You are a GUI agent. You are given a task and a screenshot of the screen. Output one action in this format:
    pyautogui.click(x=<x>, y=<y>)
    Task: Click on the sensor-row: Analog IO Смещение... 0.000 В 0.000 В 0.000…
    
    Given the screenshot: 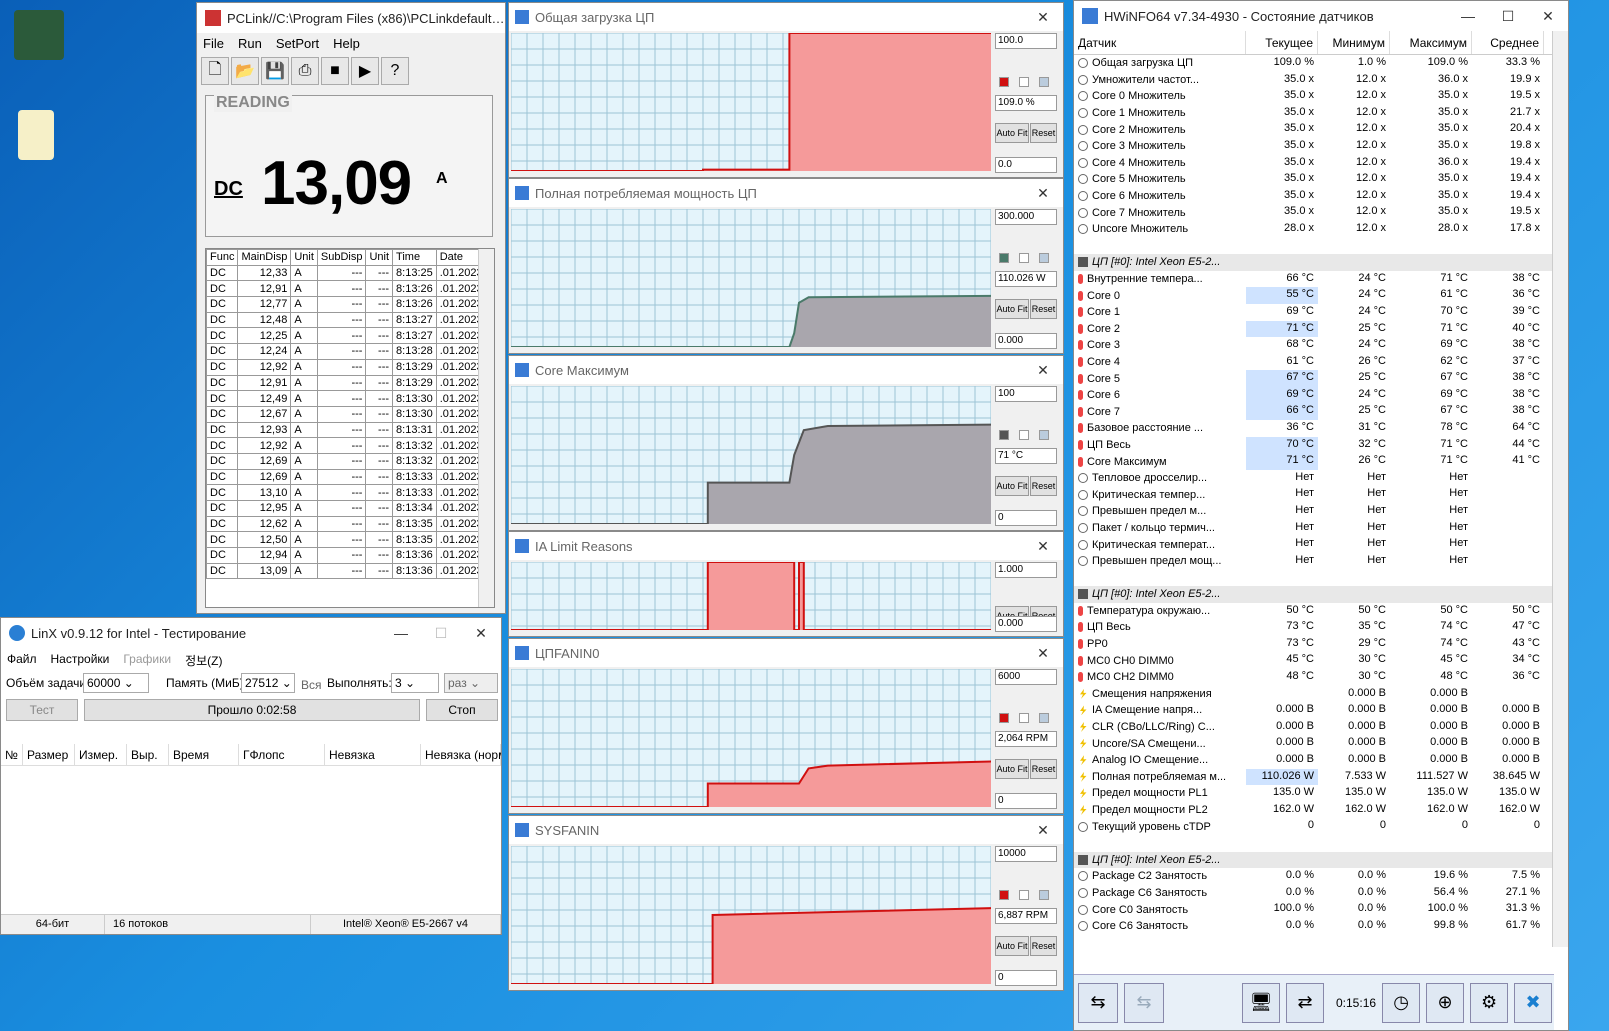 What is the action you would take?
    pyautogui.click(x=1314, y=760)
    